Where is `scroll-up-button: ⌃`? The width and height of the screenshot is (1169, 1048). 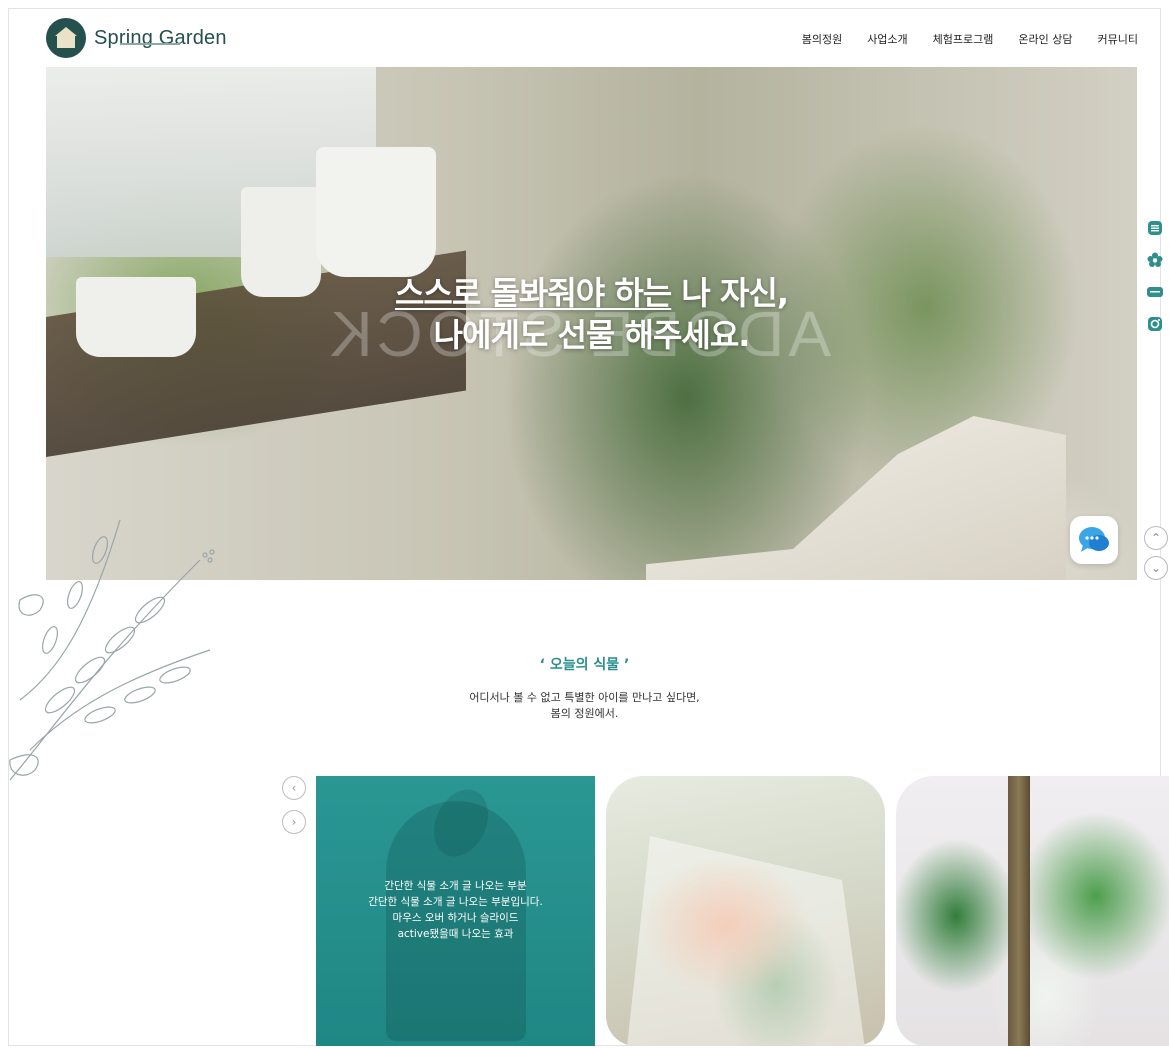
scroll-up-button: ⌃ is located at coordinates (1156, 538).